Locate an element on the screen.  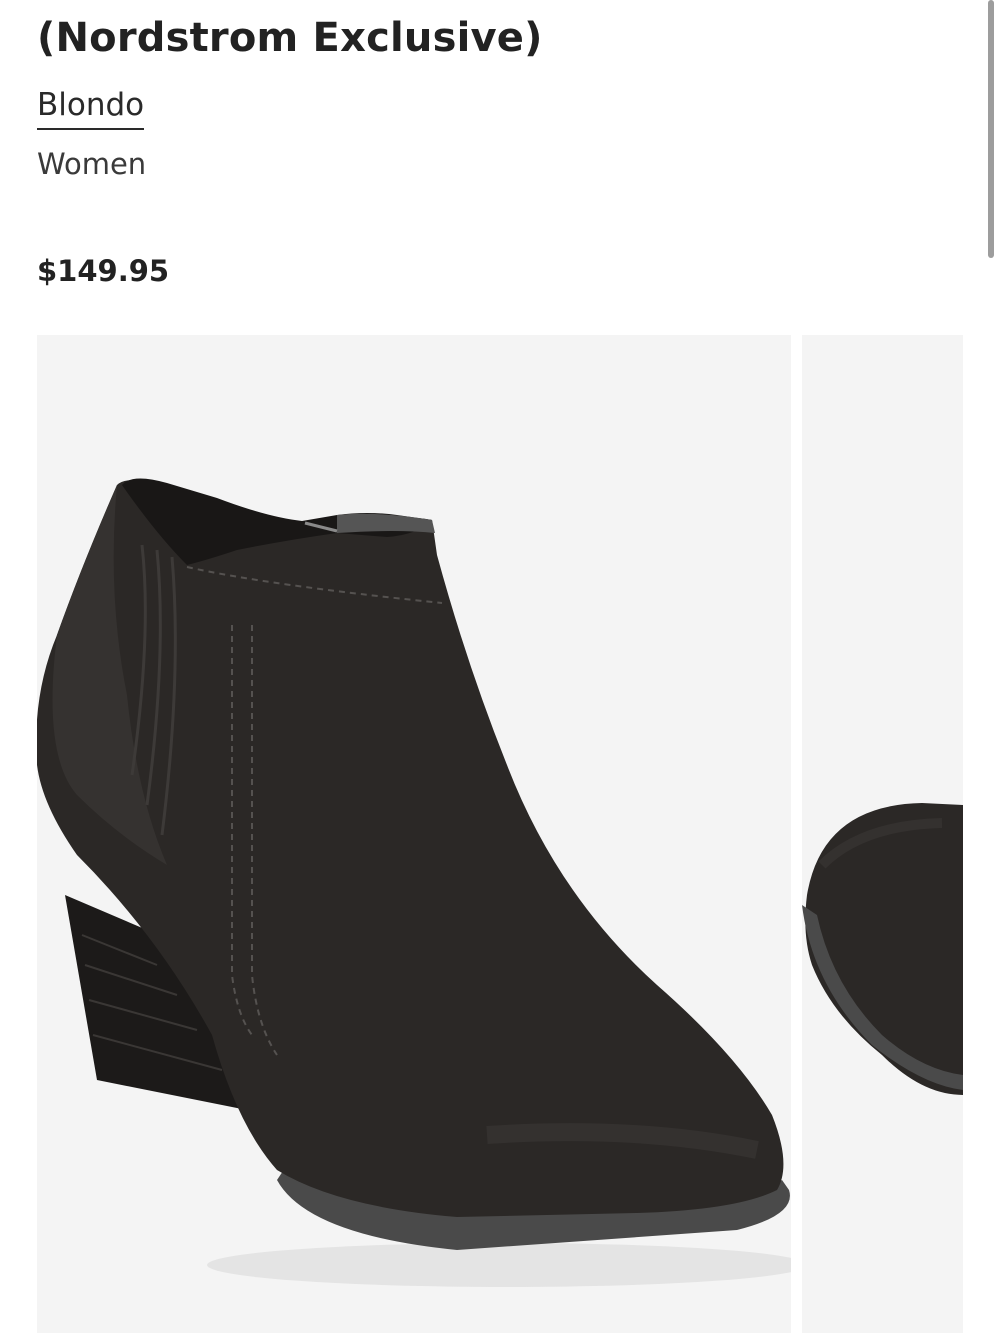
product-image-next is located at coordinates (882, 834).